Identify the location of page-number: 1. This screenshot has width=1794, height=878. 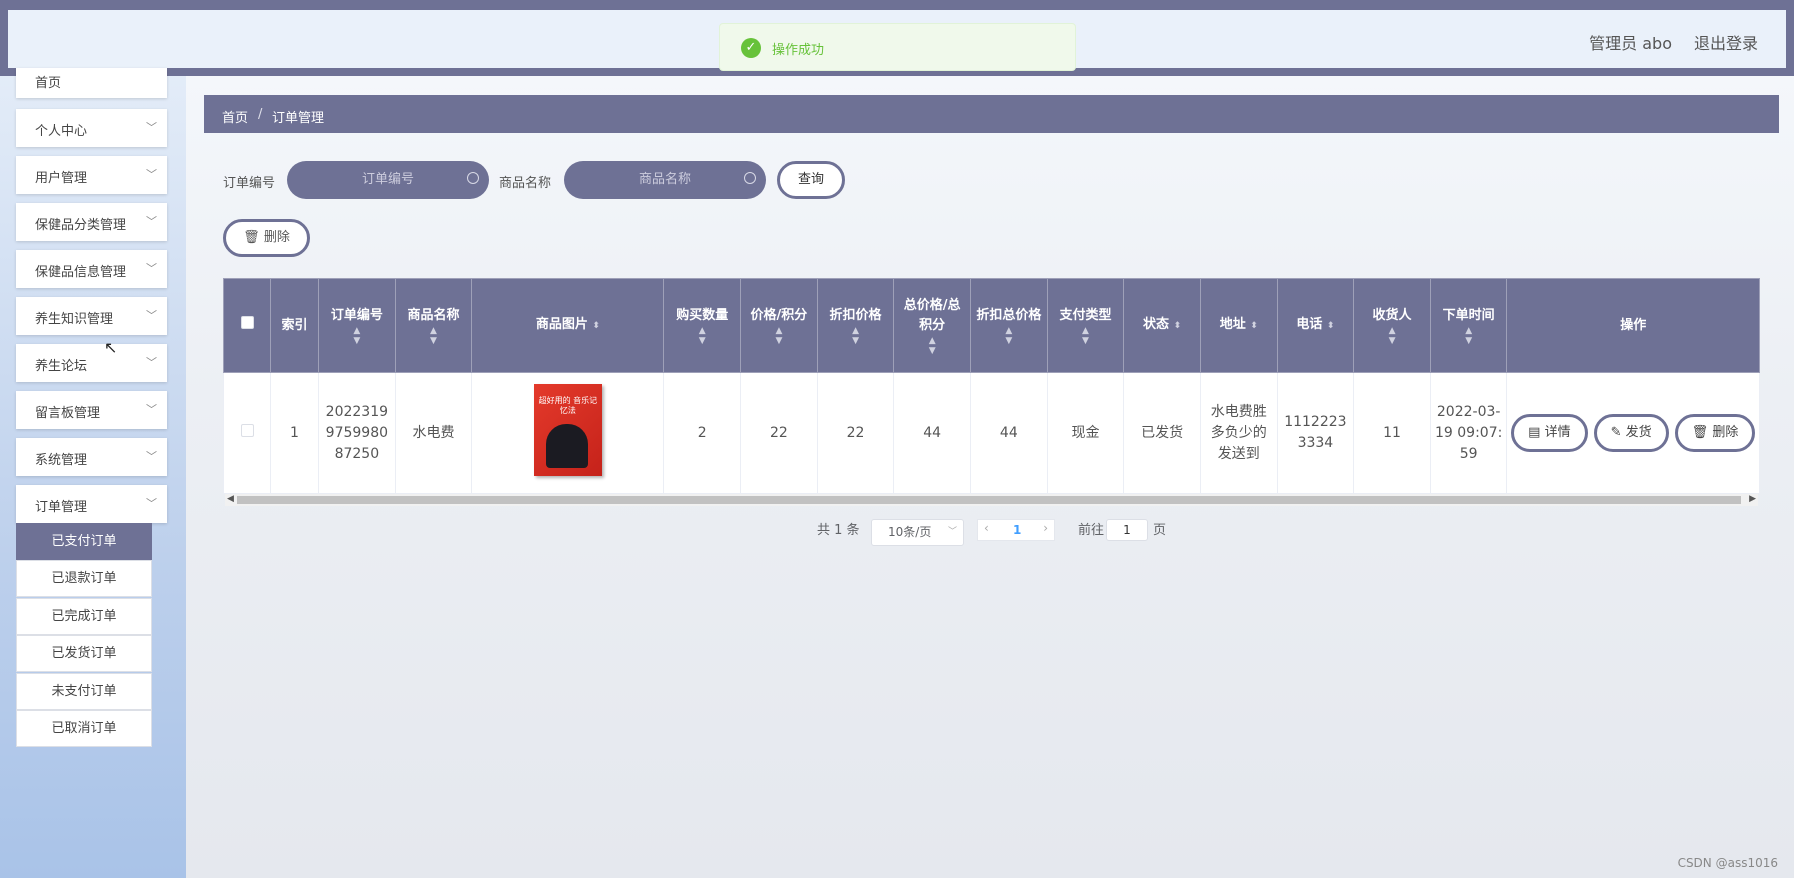
(1017, 530).